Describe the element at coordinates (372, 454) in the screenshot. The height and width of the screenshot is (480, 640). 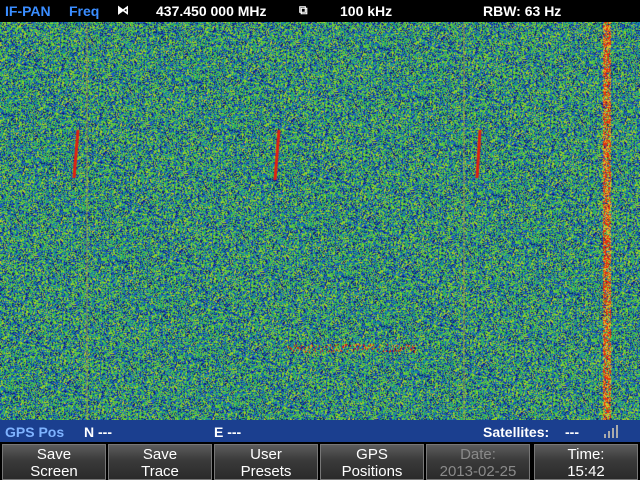
I see `softkey-line1: GPS` at that location.